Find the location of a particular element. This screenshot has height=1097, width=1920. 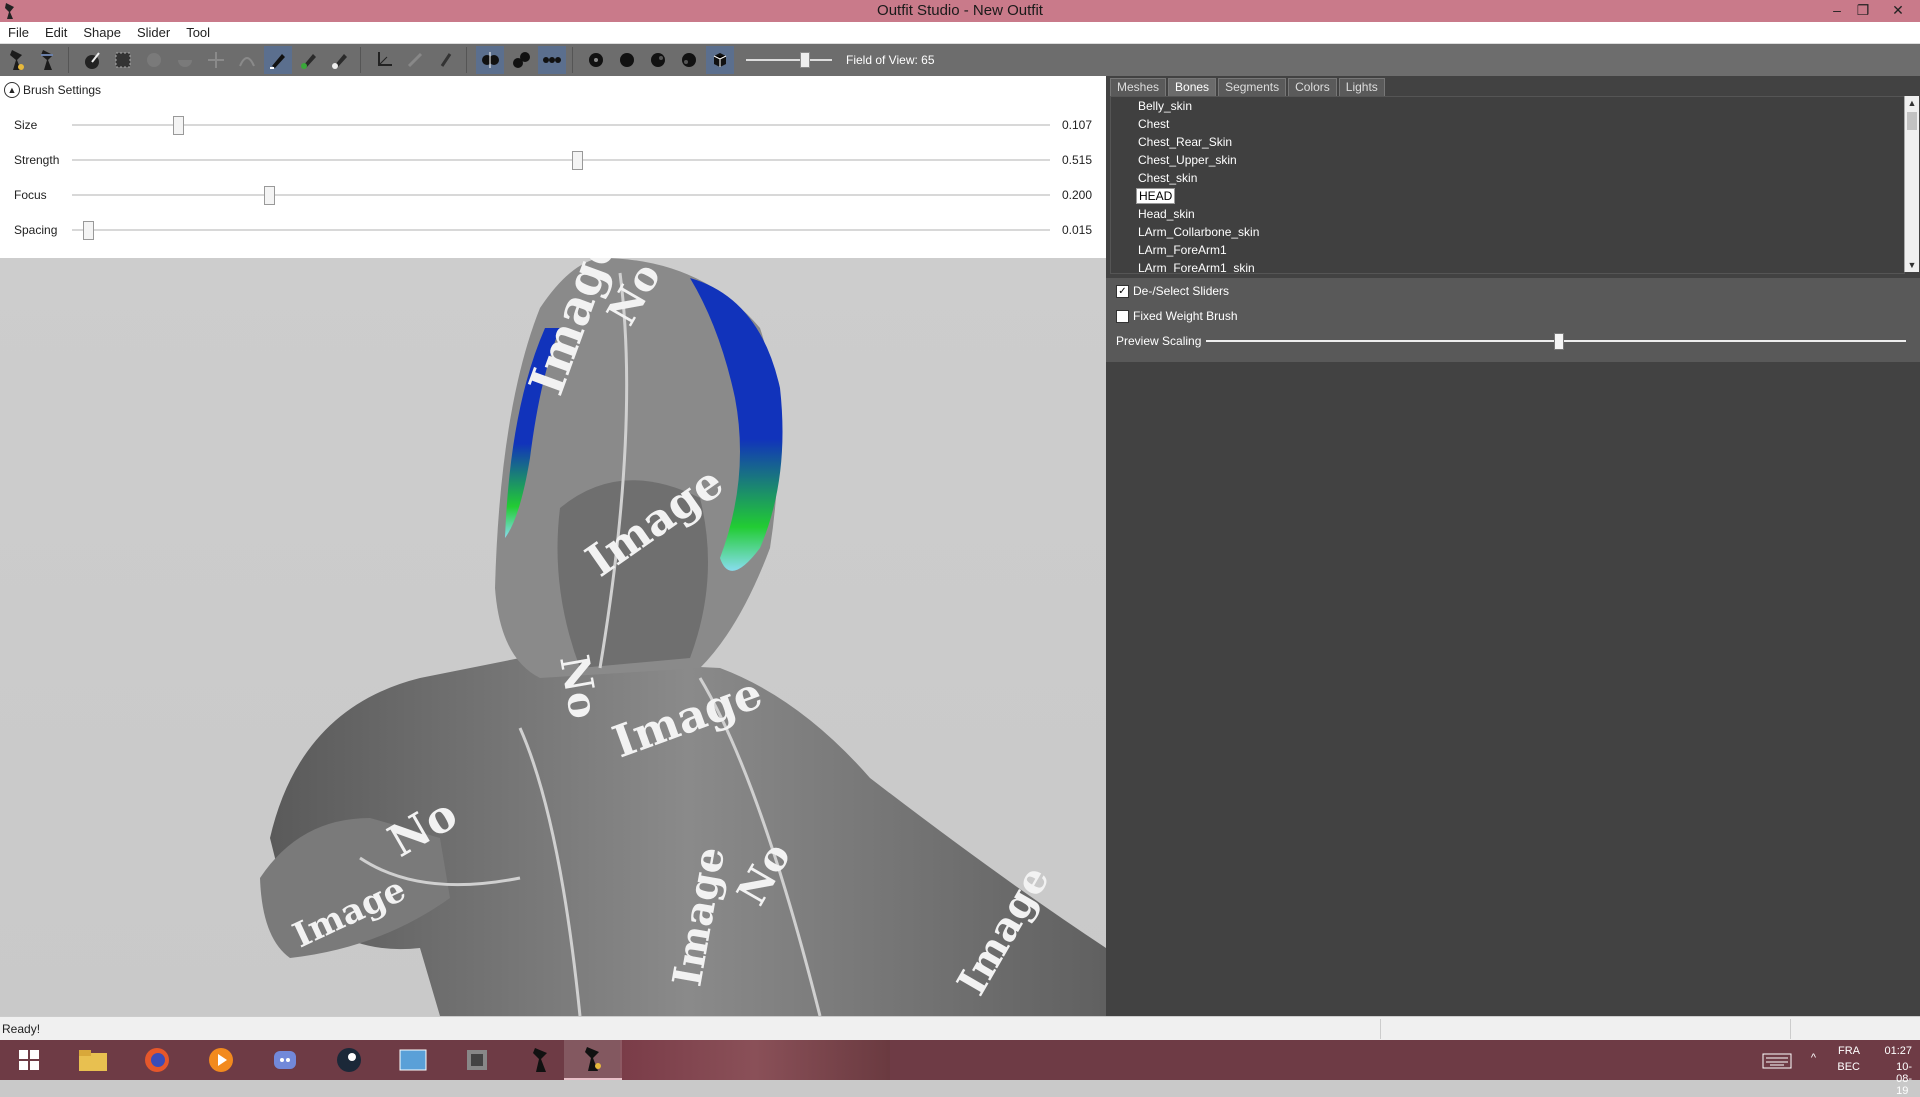

discord-taskbar is located at coordinates (285, 1060).